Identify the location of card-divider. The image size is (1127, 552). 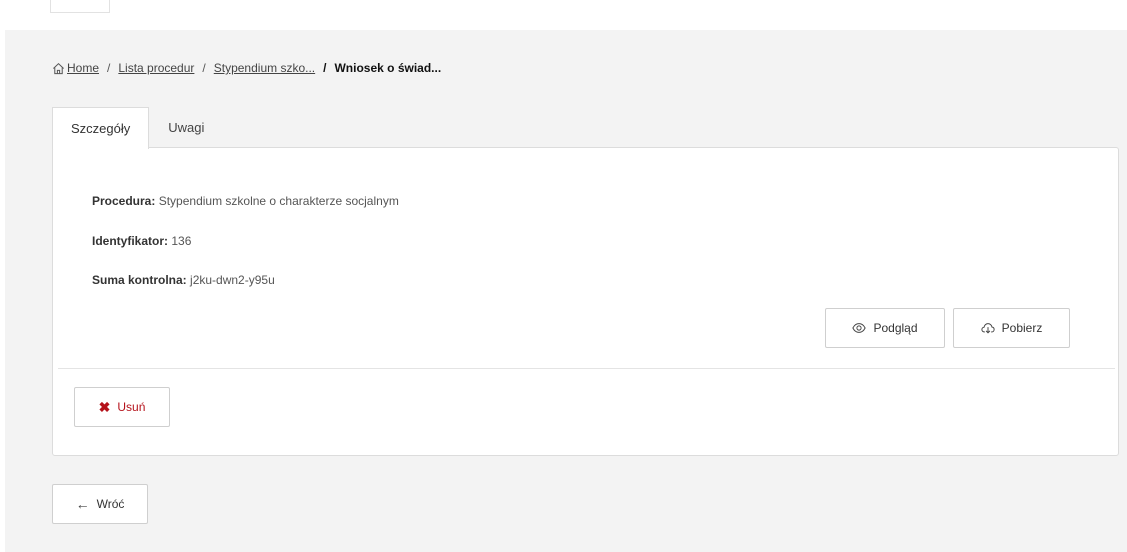
(586, 368).